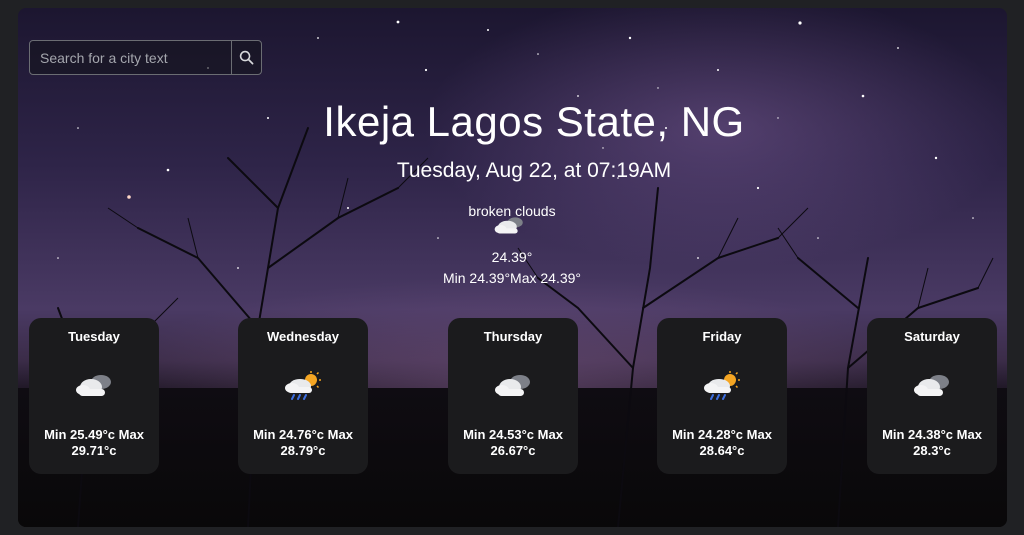 This screenshot has width=1024, height=535. I want to click on search-bar, so click(145, 57).